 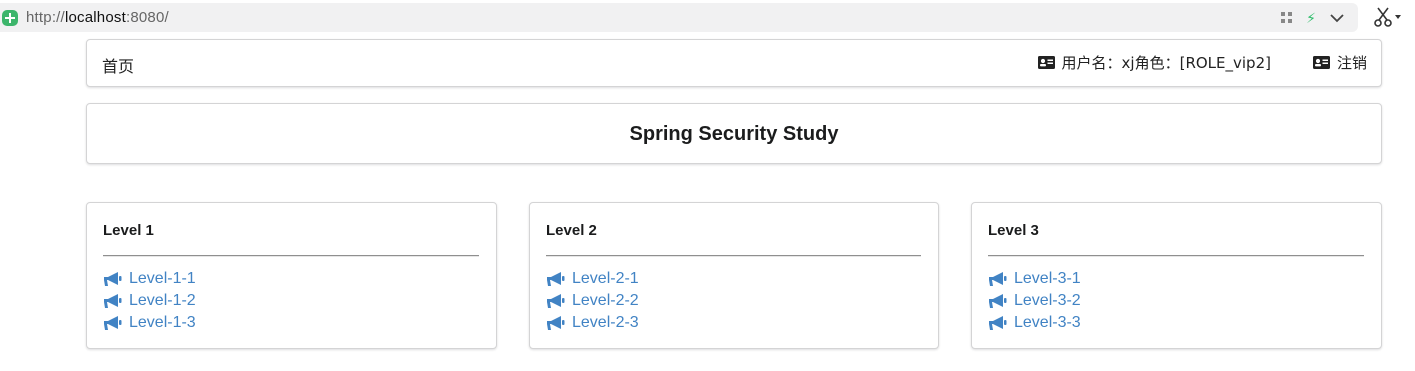 I want to click on level-link-2-2: Level-2-2, so click(x=592, y=301).